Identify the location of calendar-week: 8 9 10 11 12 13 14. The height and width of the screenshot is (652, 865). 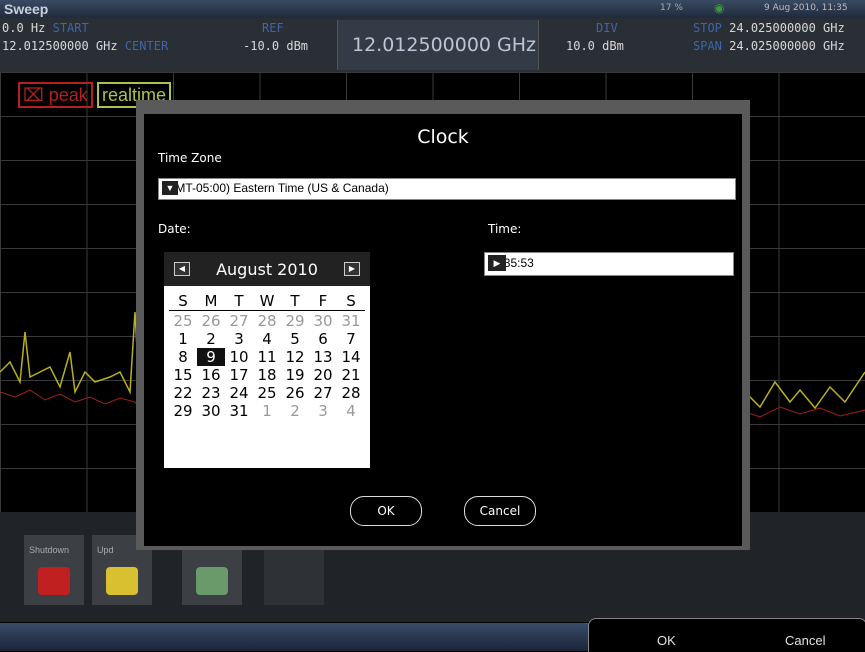
(267, 357).